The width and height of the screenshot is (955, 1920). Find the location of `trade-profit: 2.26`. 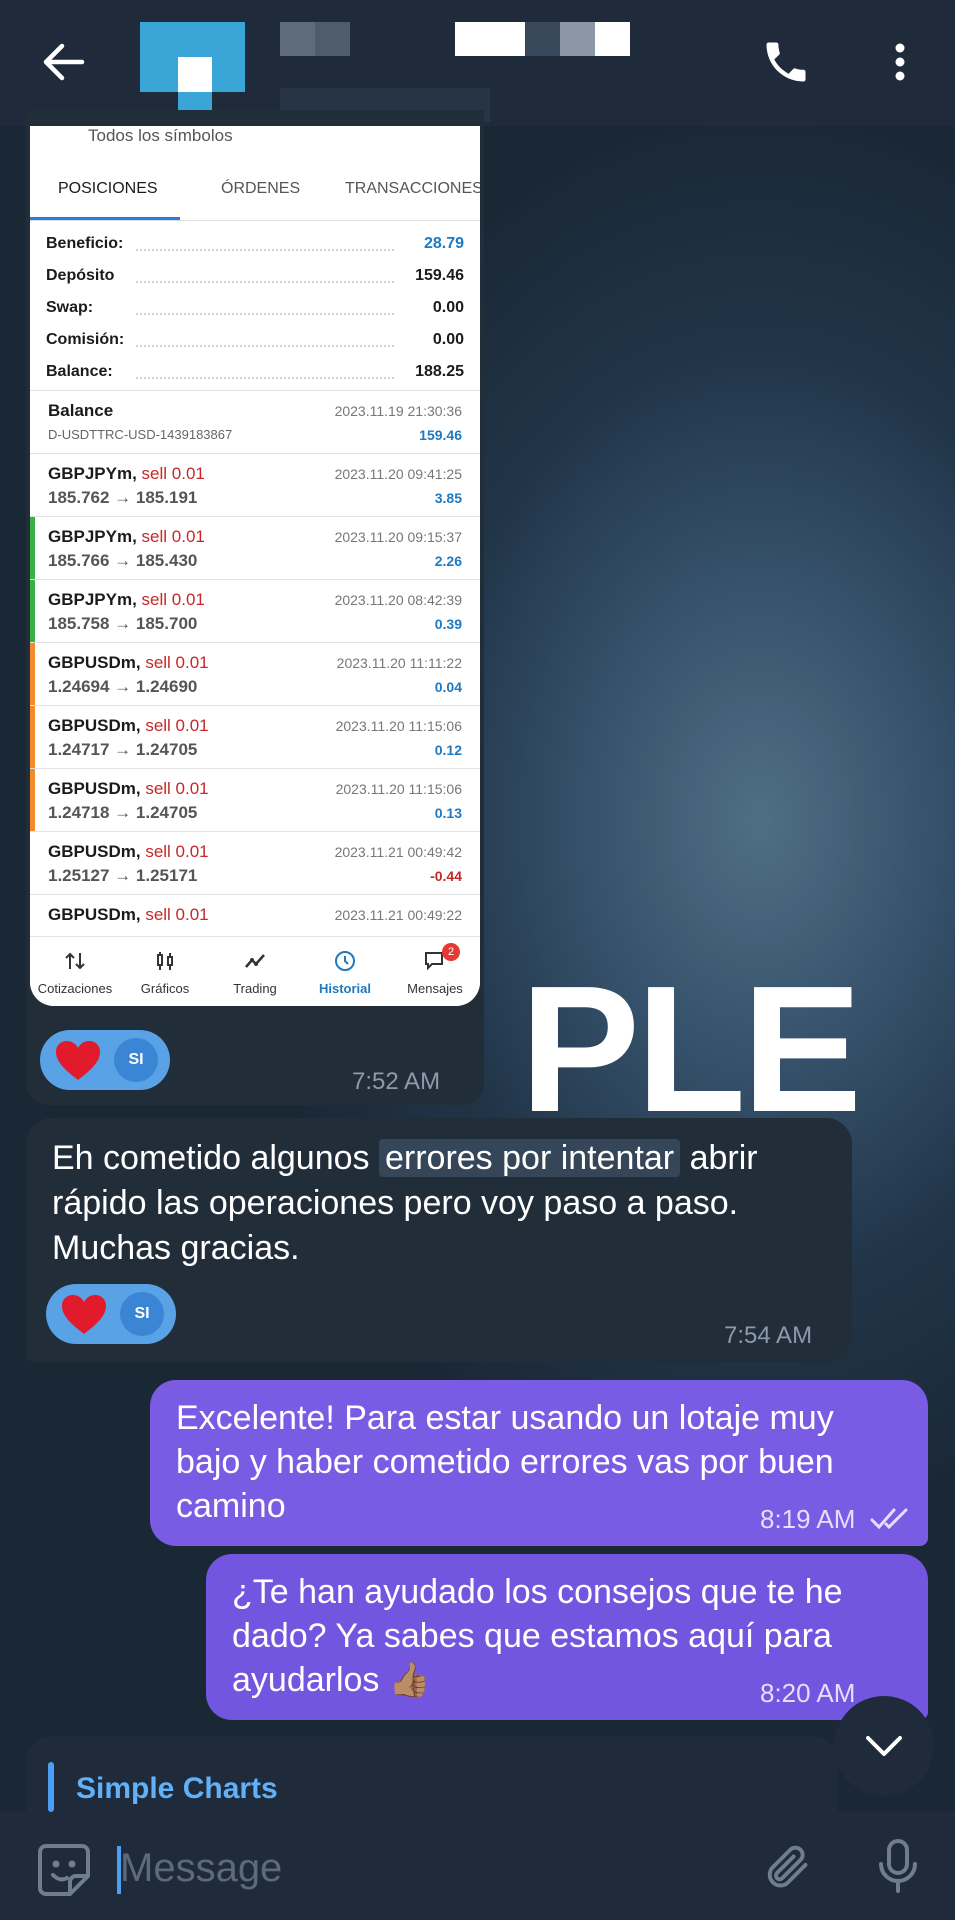

trade-profit: 2.26 is located at coordinates (448, 561).